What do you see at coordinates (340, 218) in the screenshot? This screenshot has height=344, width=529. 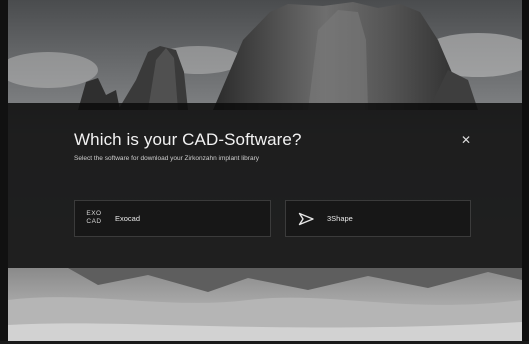 I see `3shape-option-label: 3Shape` at bounding box center [340, 218].